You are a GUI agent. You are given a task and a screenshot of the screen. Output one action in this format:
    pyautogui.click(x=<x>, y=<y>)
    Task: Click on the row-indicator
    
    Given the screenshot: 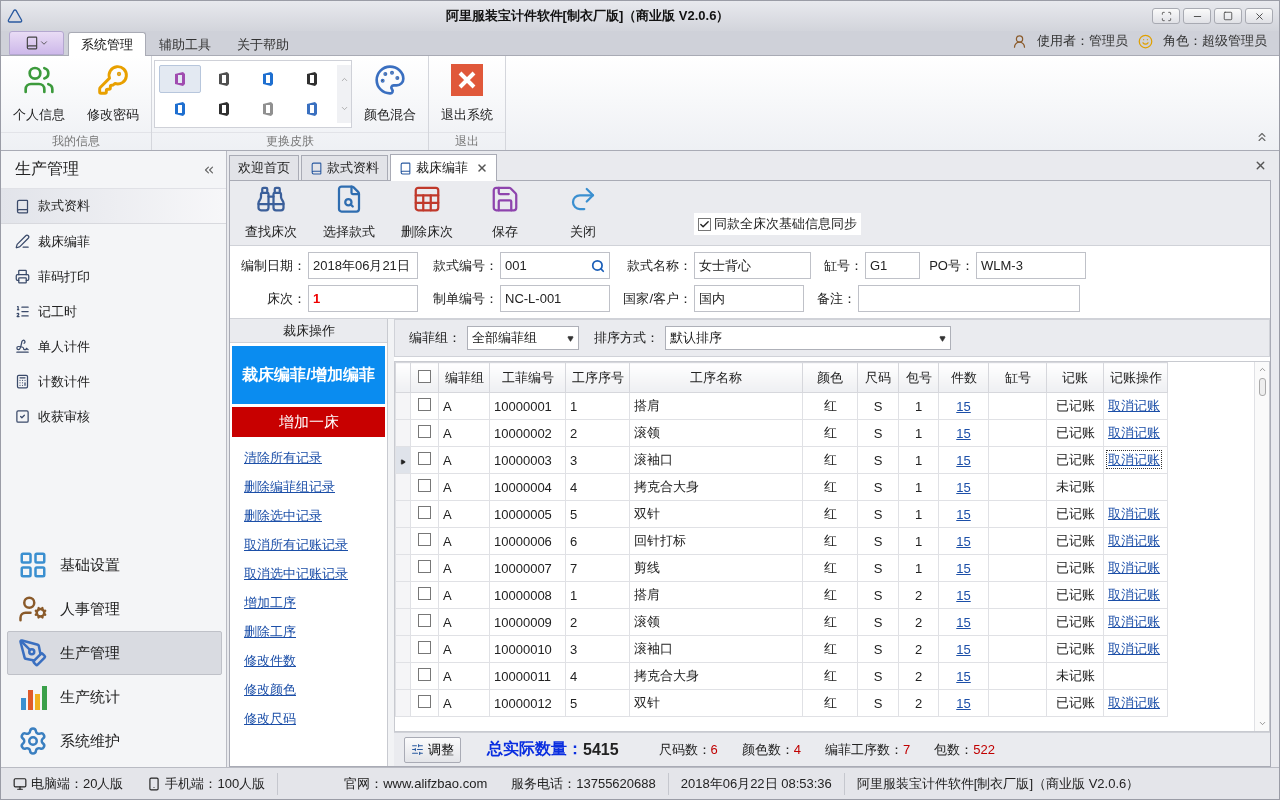 What is the action you would take?
    pyautogui.click(x=403, y=460)
    